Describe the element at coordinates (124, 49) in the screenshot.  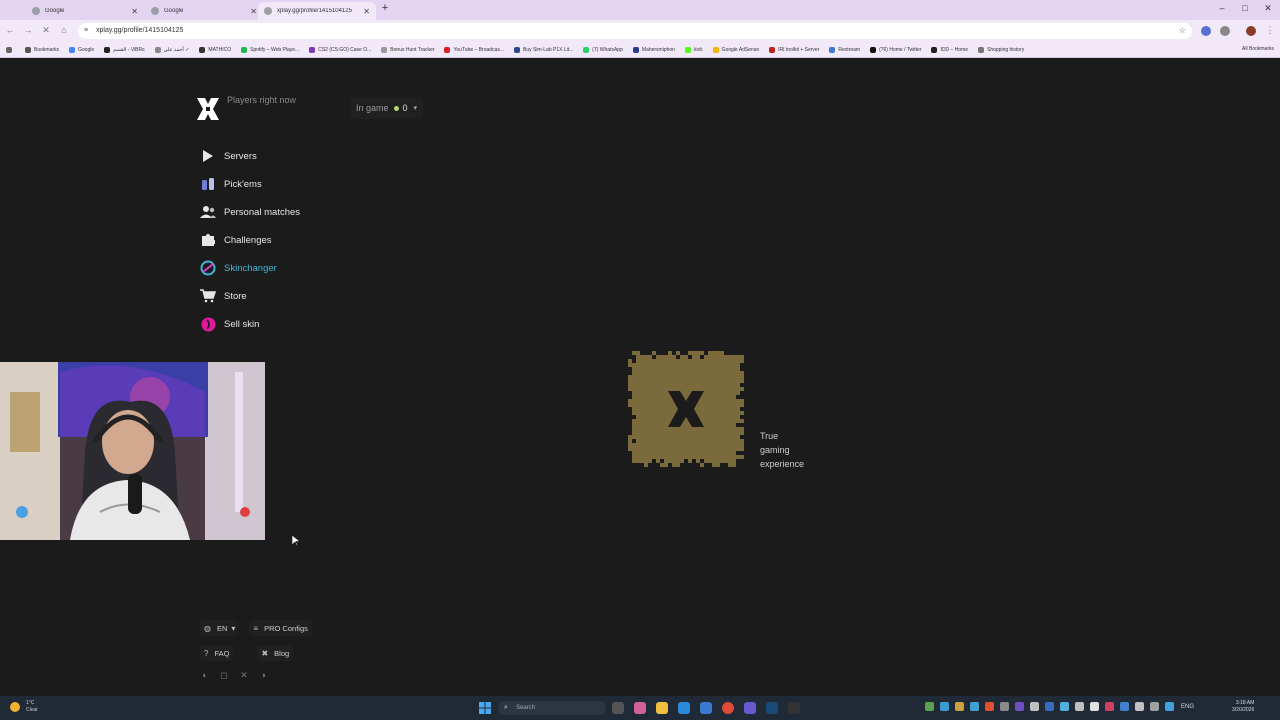
I see `bookmark-item: القسم - ViBRs` at that location.